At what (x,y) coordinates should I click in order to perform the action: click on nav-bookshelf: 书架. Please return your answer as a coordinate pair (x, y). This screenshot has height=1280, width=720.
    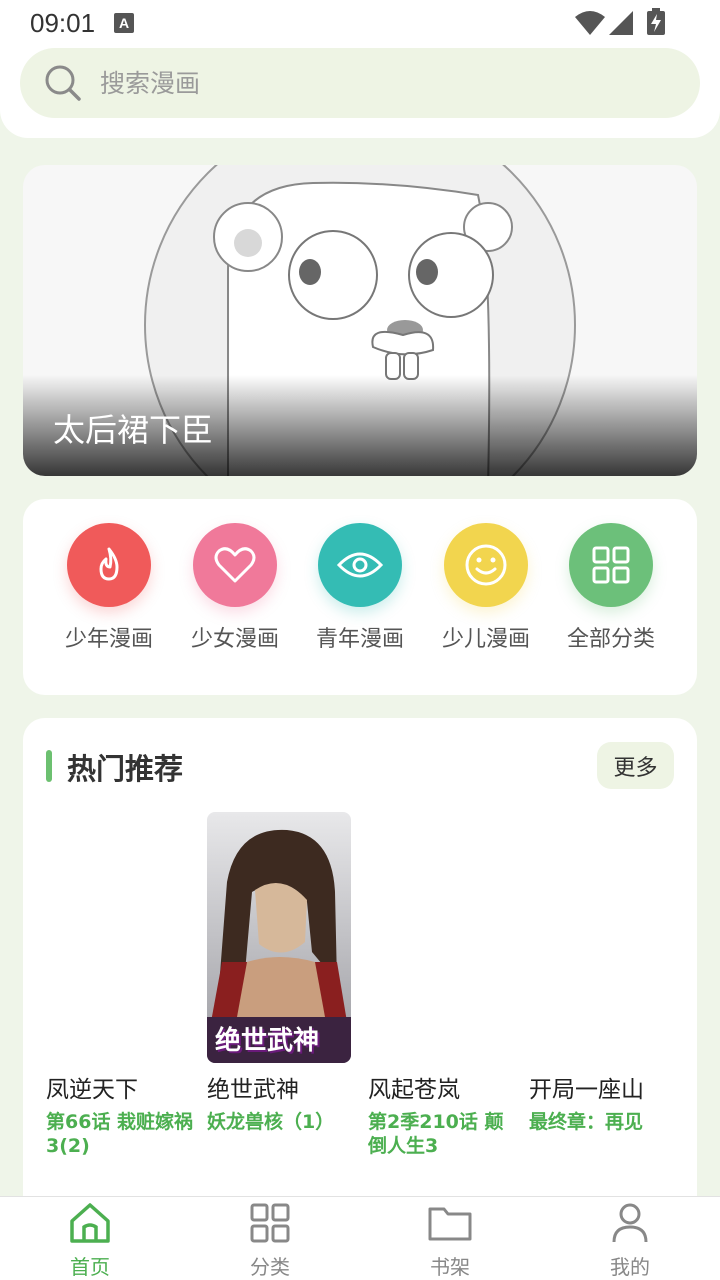
    Looking at the image, I should click on (450, 1240).